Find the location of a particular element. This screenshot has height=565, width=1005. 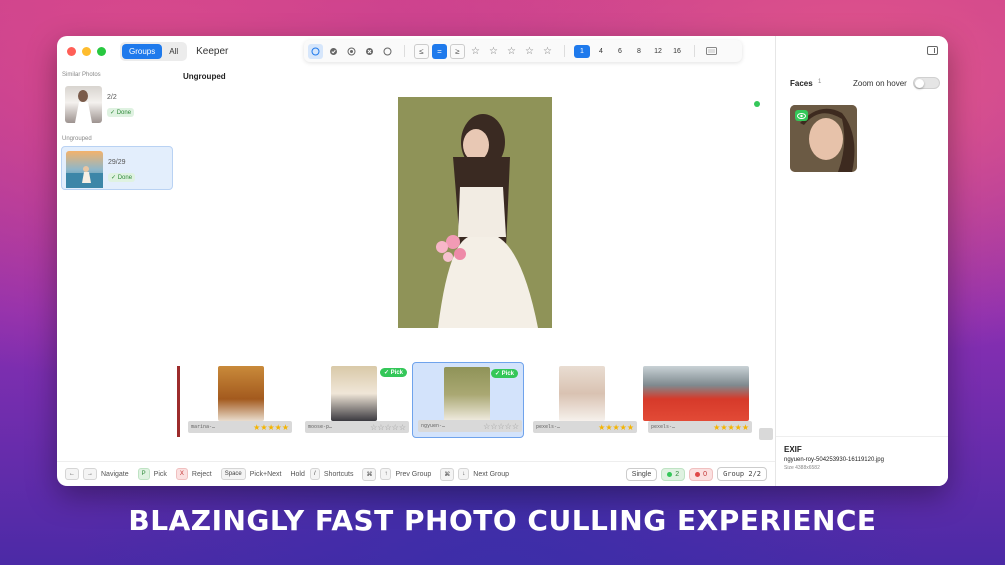

filter-none-button is located at coordinates (387, 51).